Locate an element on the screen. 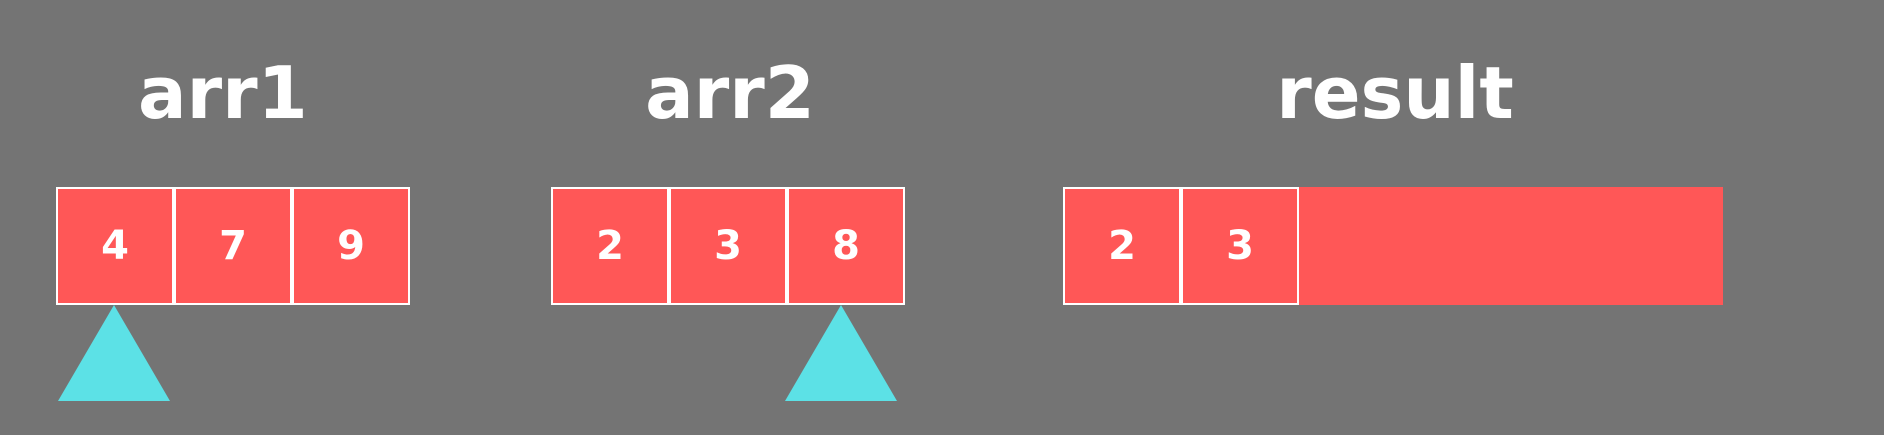  arr2-cell: 2 is located at coordinates (610, 246).